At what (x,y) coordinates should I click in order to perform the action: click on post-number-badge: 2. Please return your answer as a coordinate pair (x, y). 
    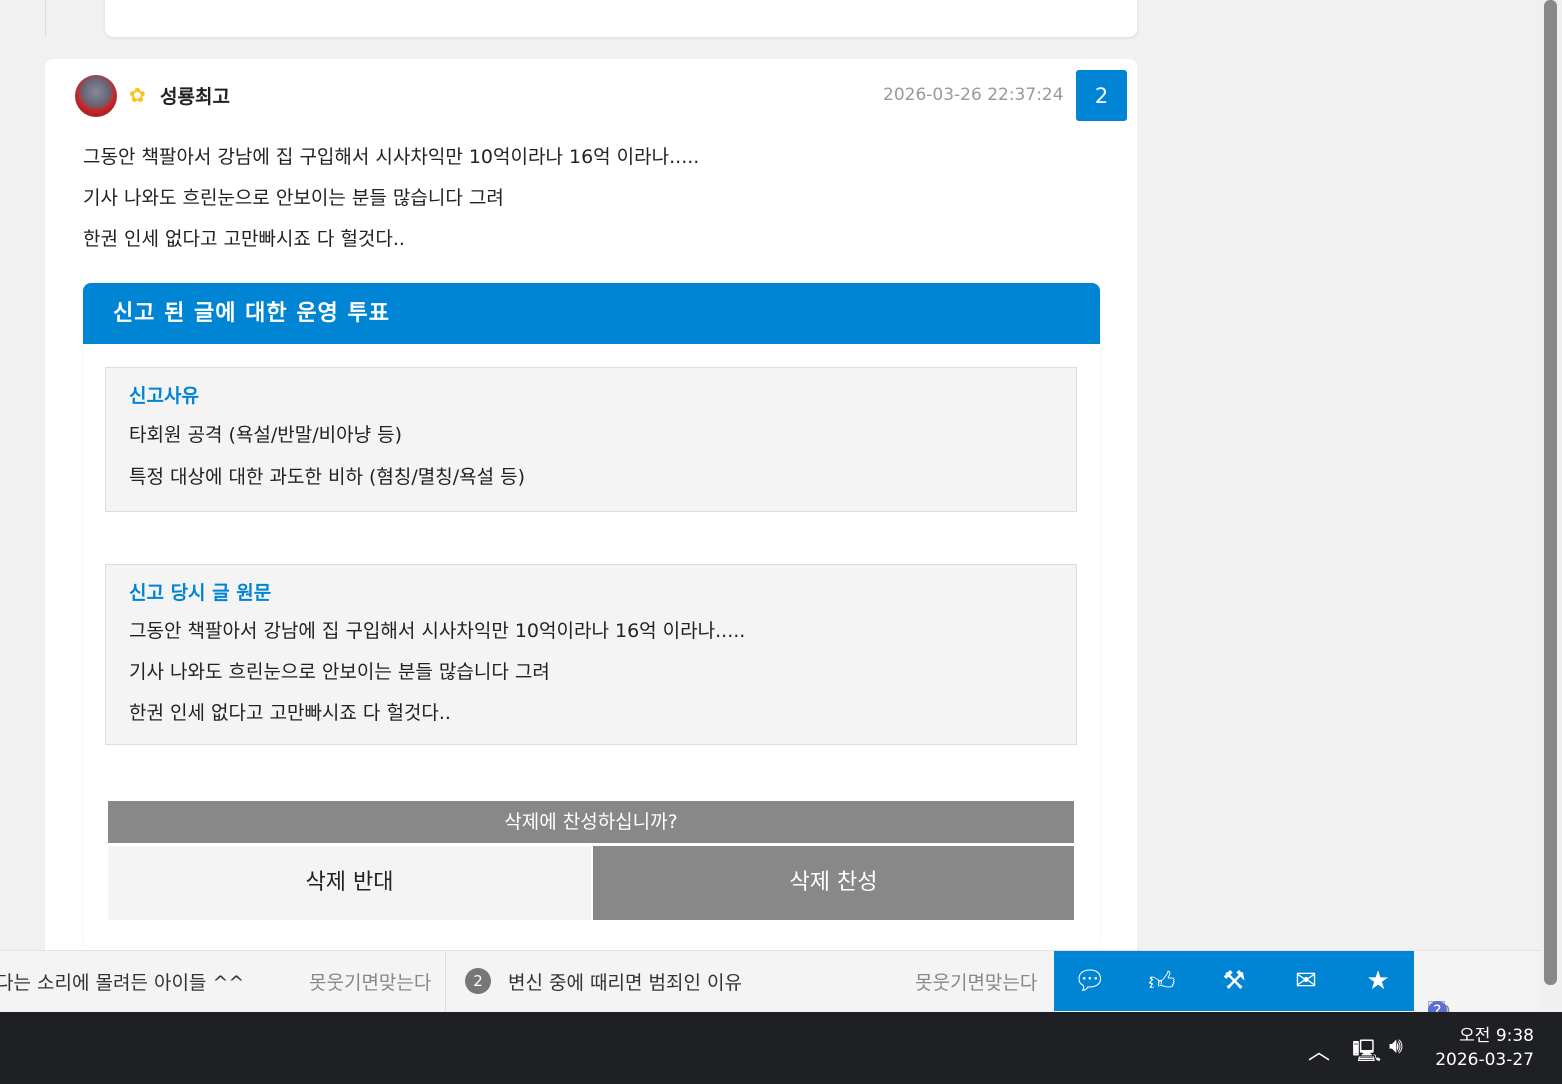
    Looking at the image, I should click on (1101, 95).